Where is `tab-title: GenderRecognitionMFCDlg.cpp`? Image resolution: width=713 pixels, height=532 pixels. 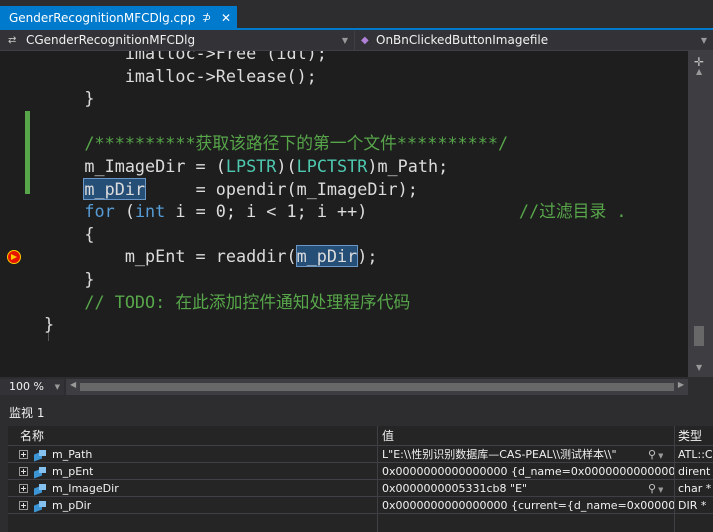 tab-title: GenderRecognitionMFCDlg.cpp is located at coordinates (102, 18).